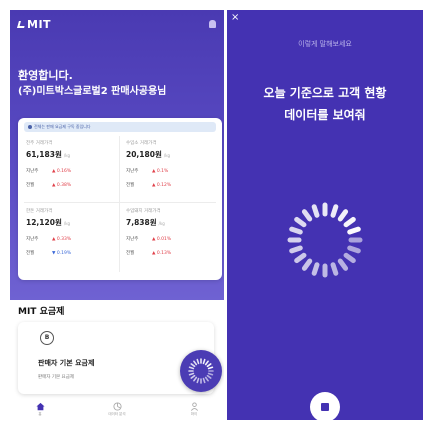  I want to click on listening-spinner-icon, so click(325, 240).